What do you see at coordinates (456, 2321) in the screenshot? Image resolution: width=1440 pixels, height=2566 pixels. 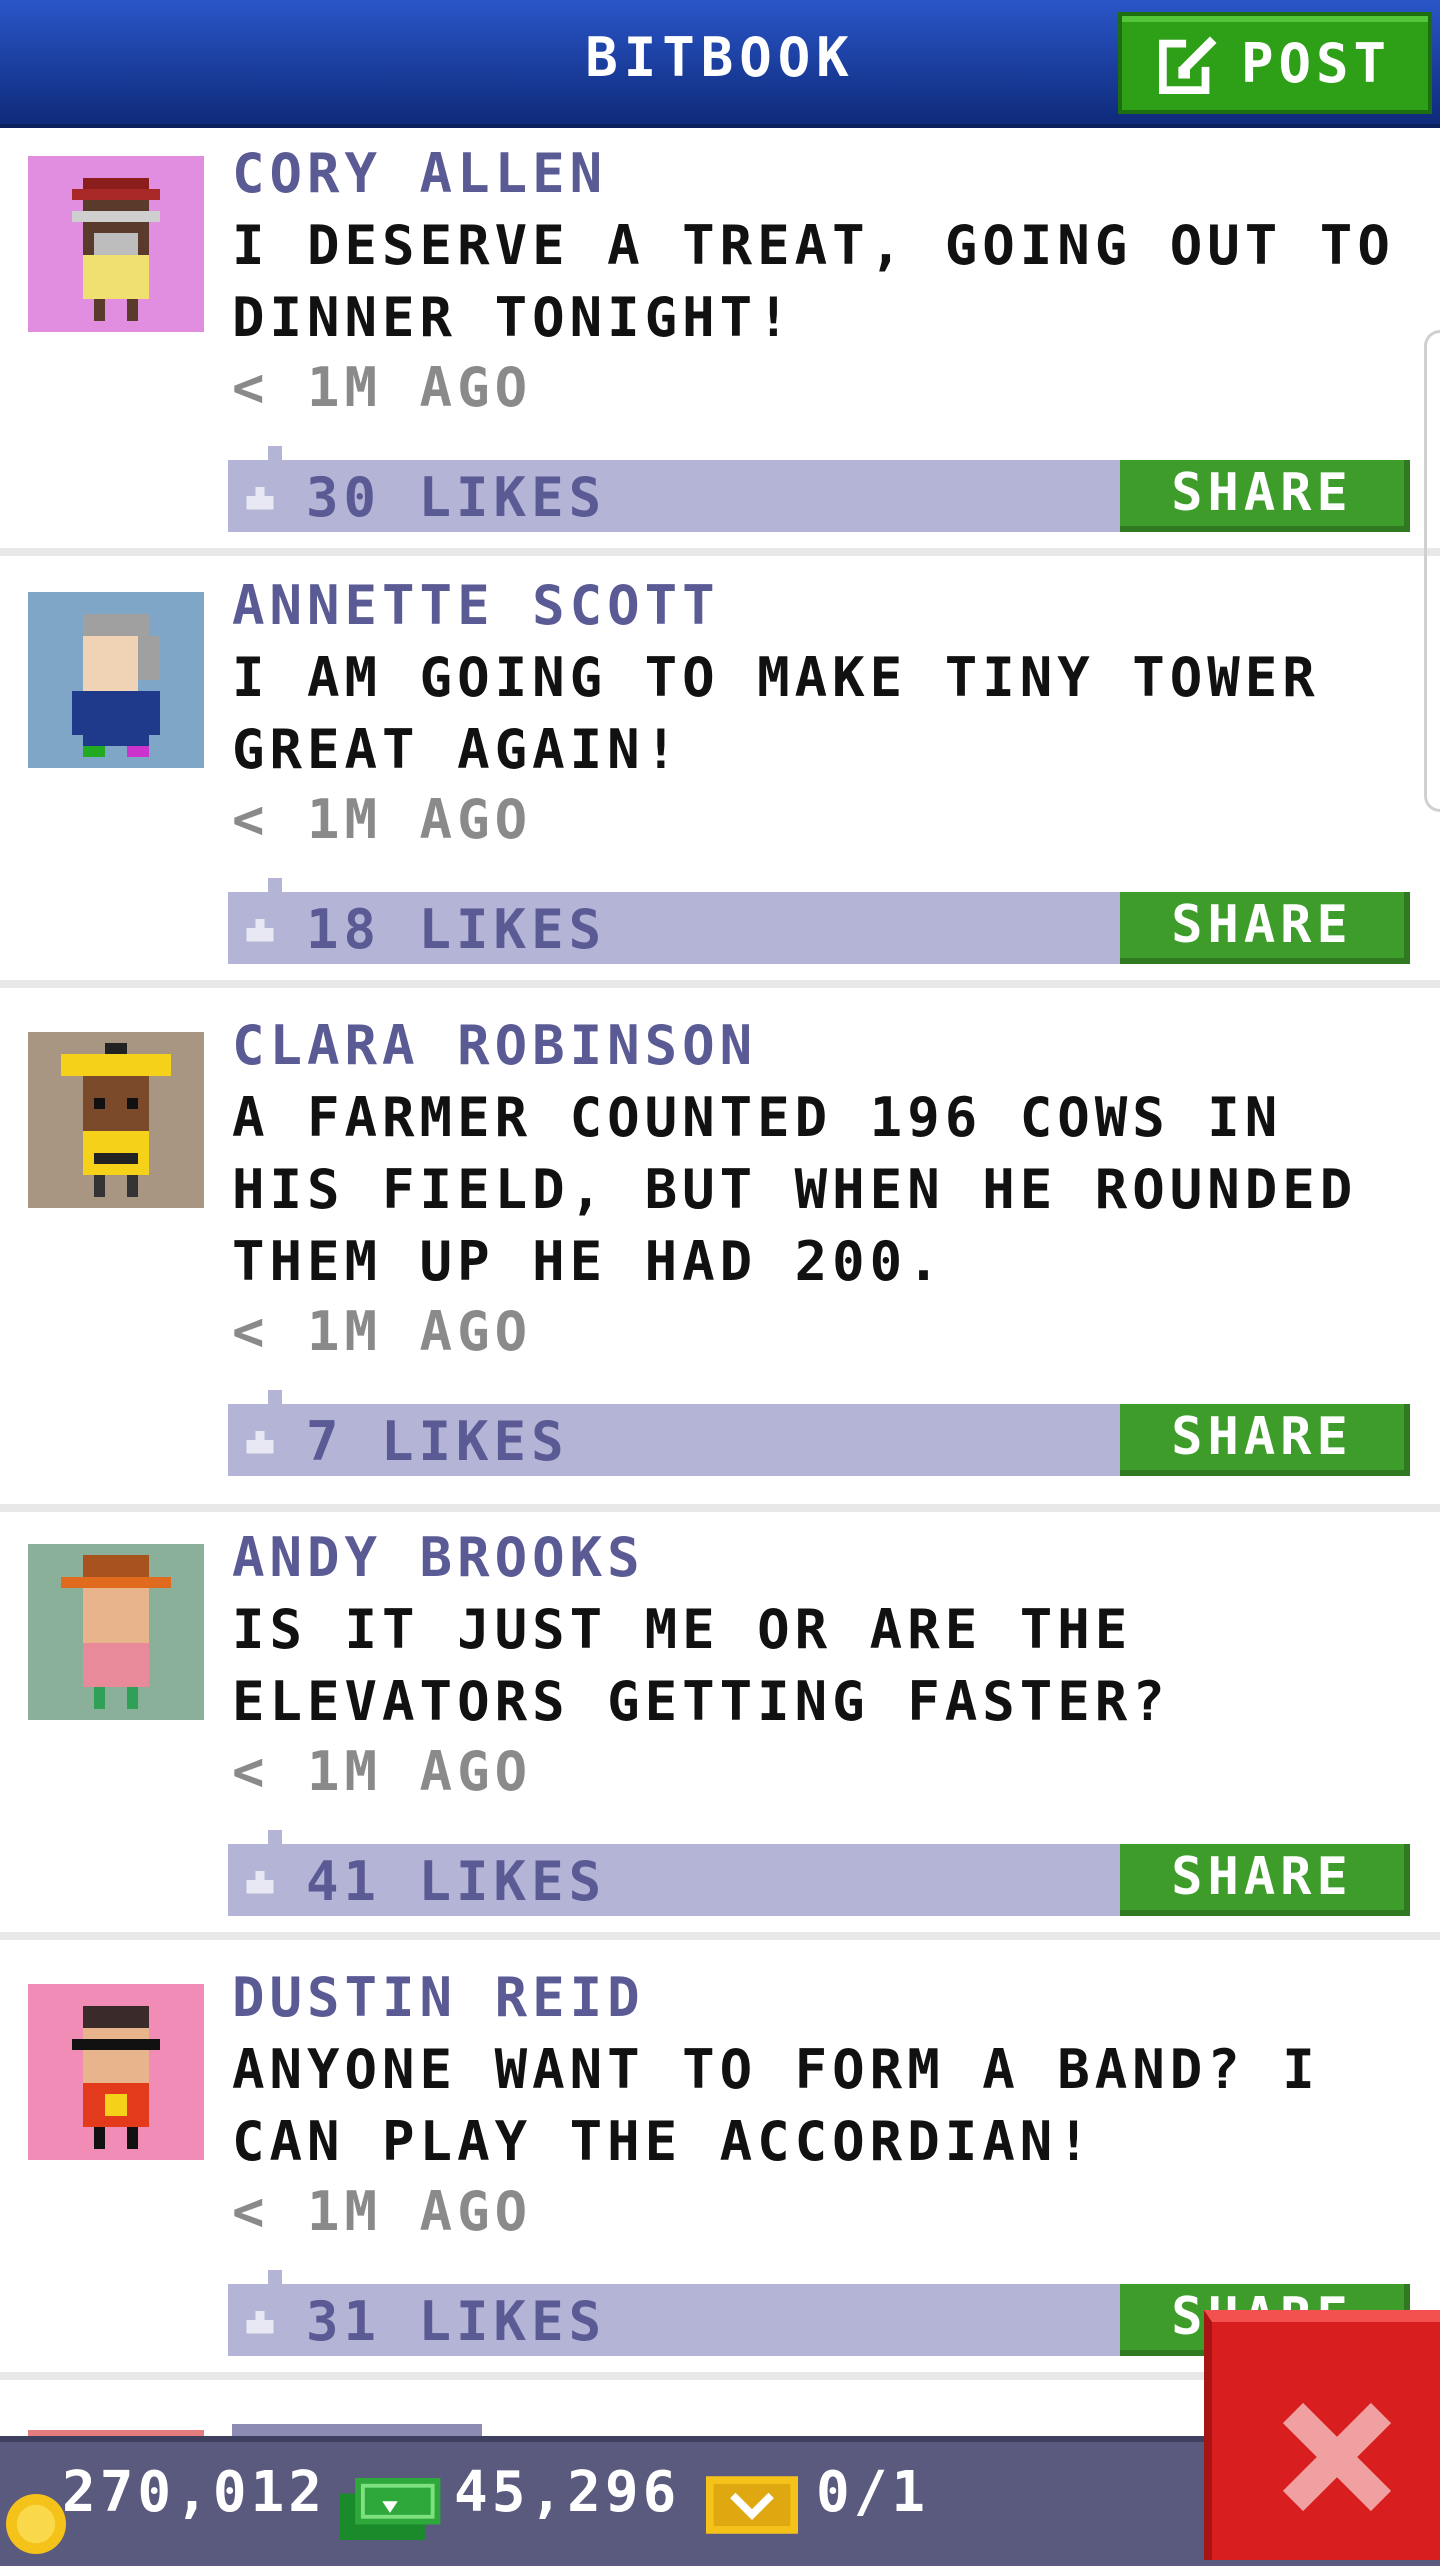 I see `likes-count: 31 LIKES` at bounding box center [456, 2321].